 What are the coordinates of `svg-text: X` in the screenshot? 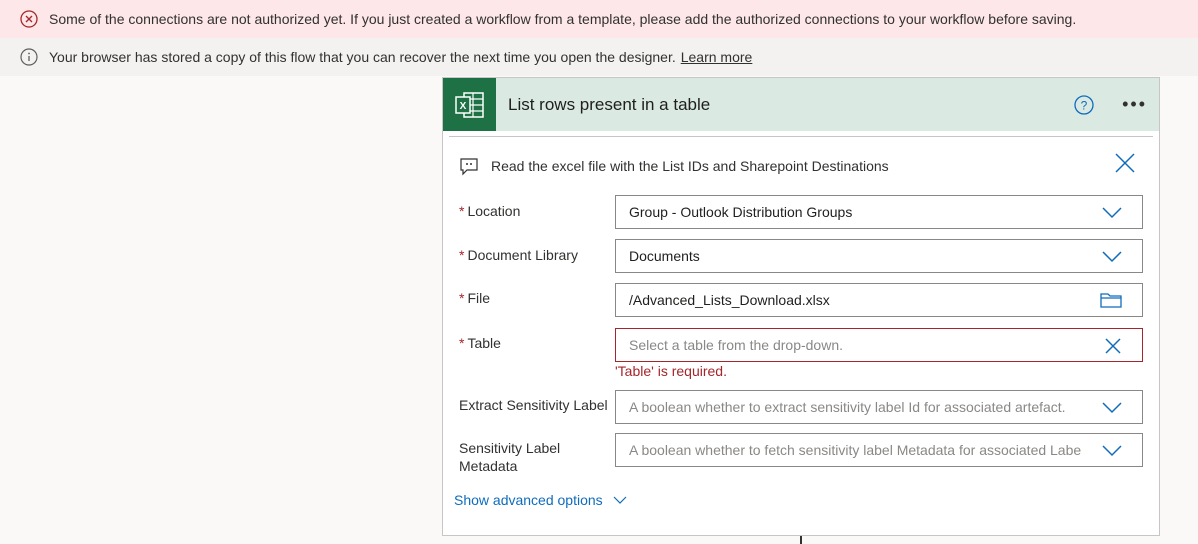 It's located at (462, 106).